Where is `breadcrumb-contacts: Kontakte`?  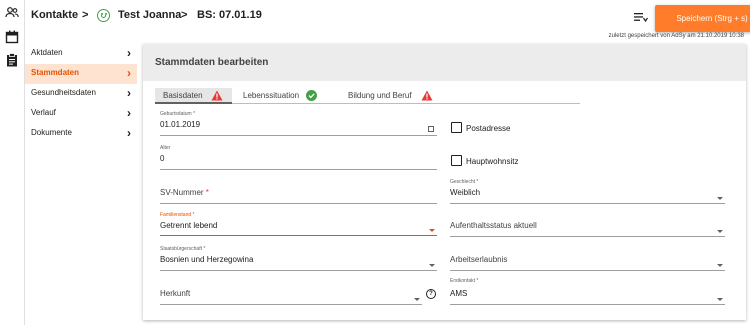 breadcrumb-contacts: Kontakte is located at coordinates (54, 15).